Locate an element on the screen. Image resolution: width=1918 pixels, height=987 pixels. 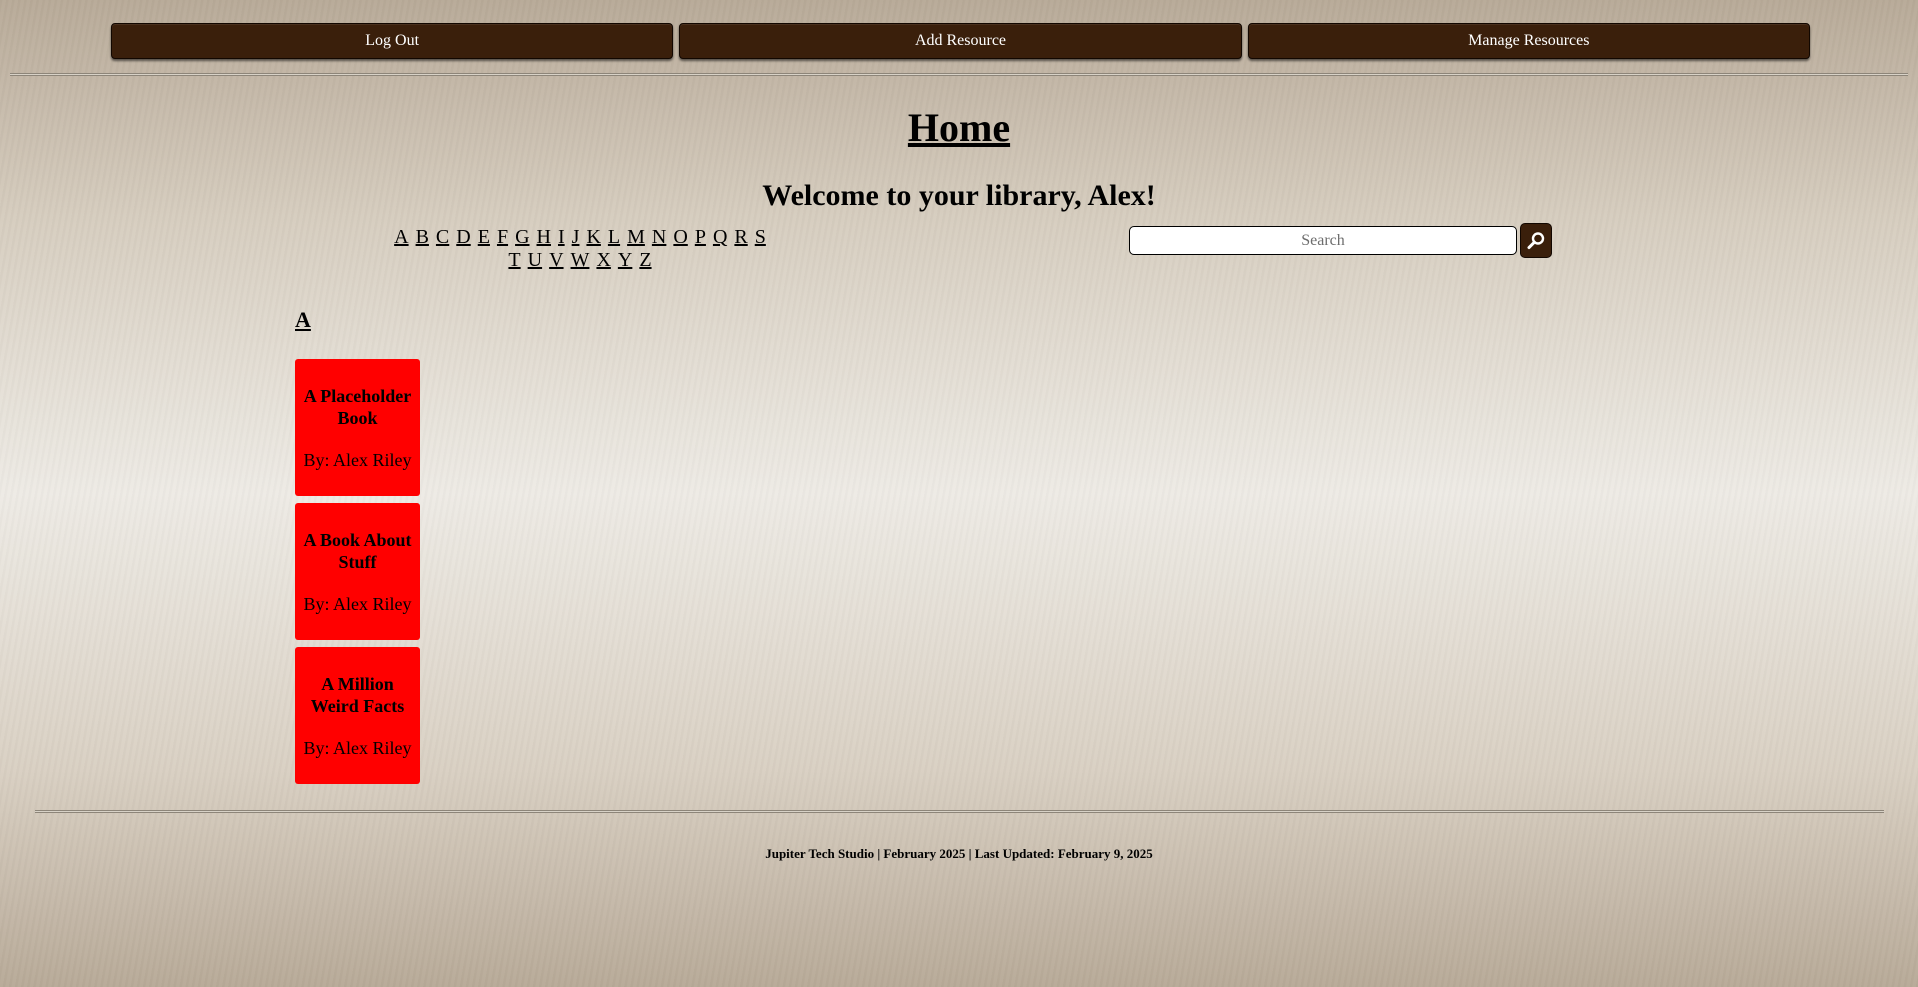
book-card: A Million Weird Facts By: Alex Riley is located at coordinates (357, 715).